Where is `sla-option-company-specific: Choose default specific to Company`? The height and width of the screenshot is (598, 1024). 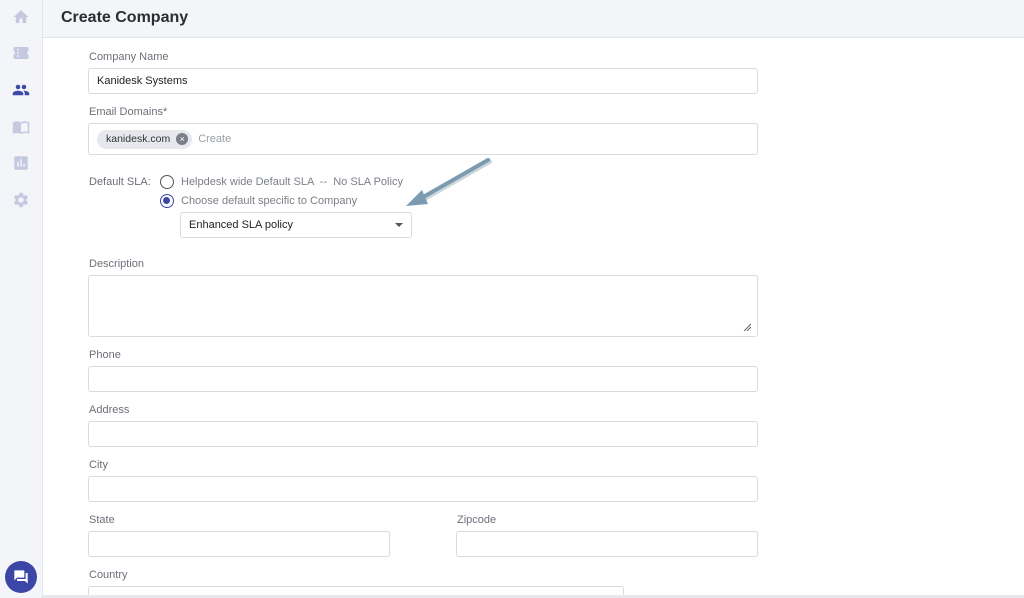
sla-option-company-specific: Choose default specific to Company is located at coordinates (258, 201).